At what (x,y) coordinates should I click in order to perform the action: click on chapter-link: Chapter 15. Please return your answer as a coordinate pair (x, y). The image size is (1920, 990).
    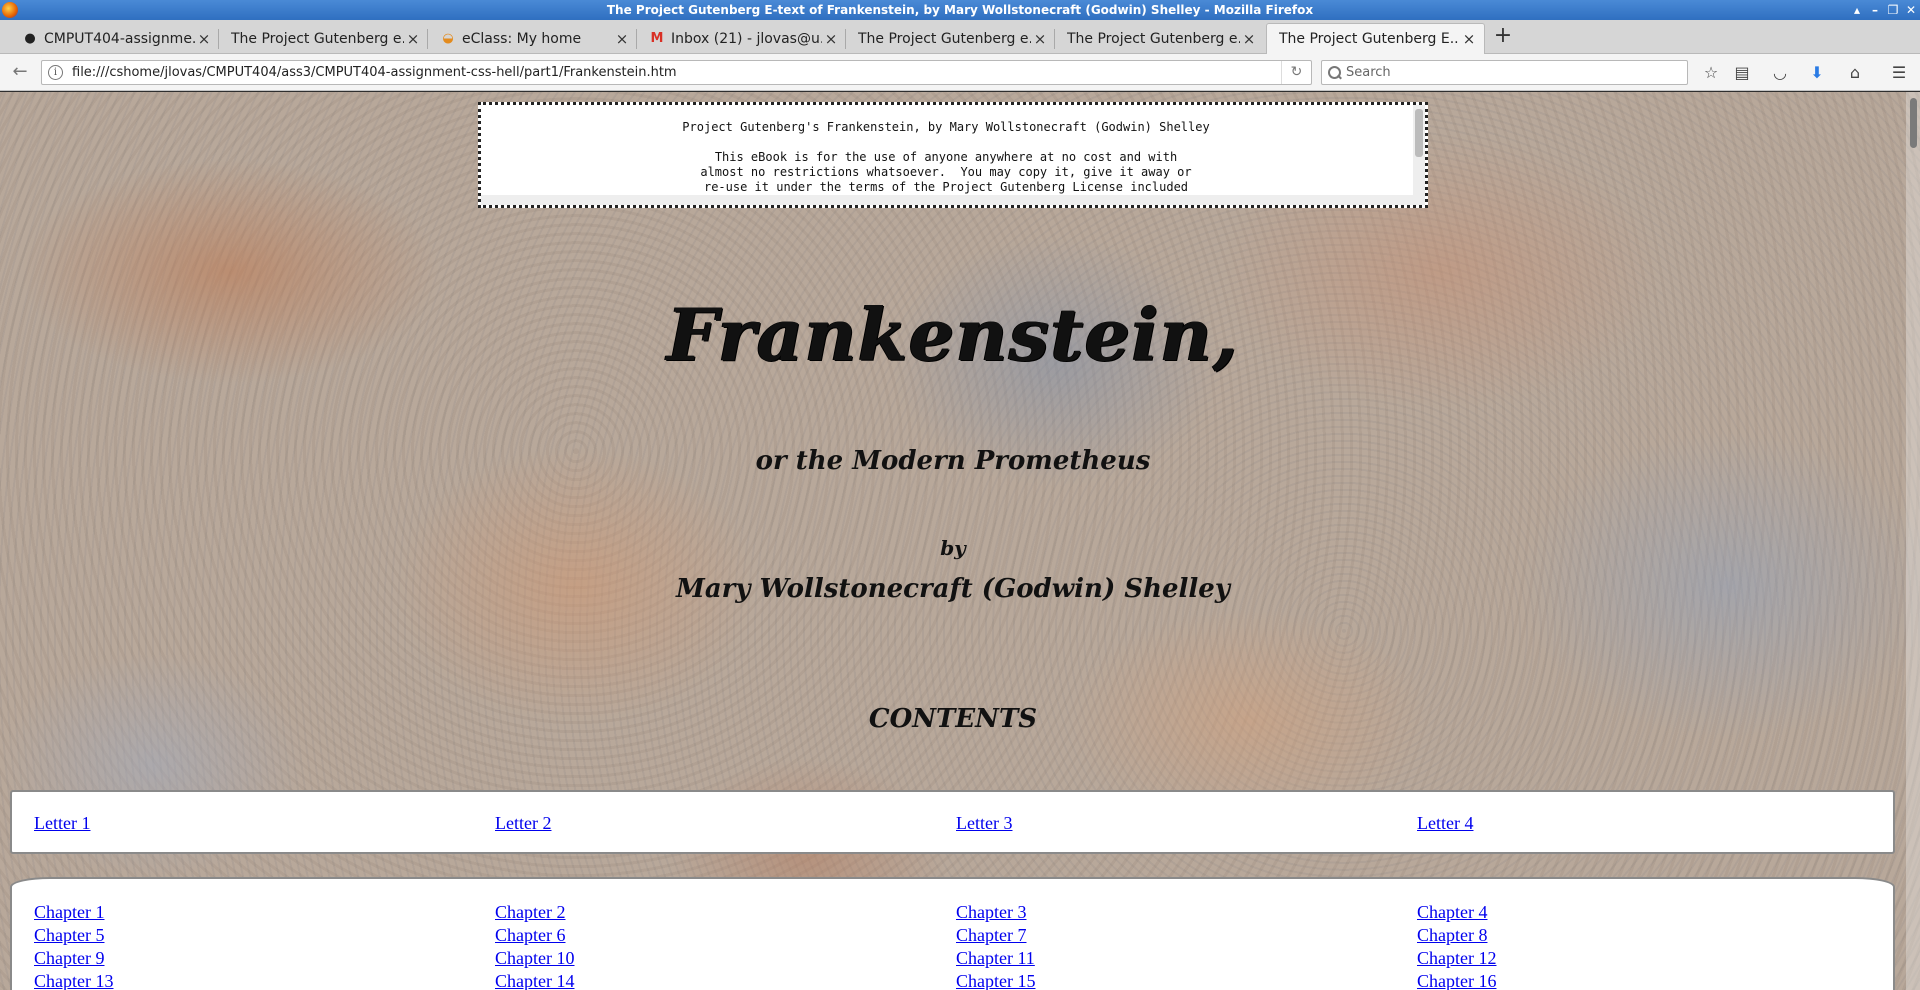
    Looking at the image, I should click on (1186, 980).